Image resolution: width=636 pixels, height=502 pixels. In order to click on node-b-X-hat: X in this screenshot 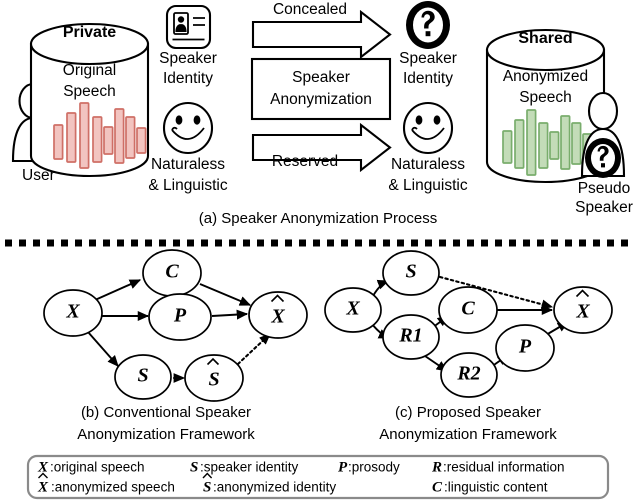, I will do `click(278, 315)`.